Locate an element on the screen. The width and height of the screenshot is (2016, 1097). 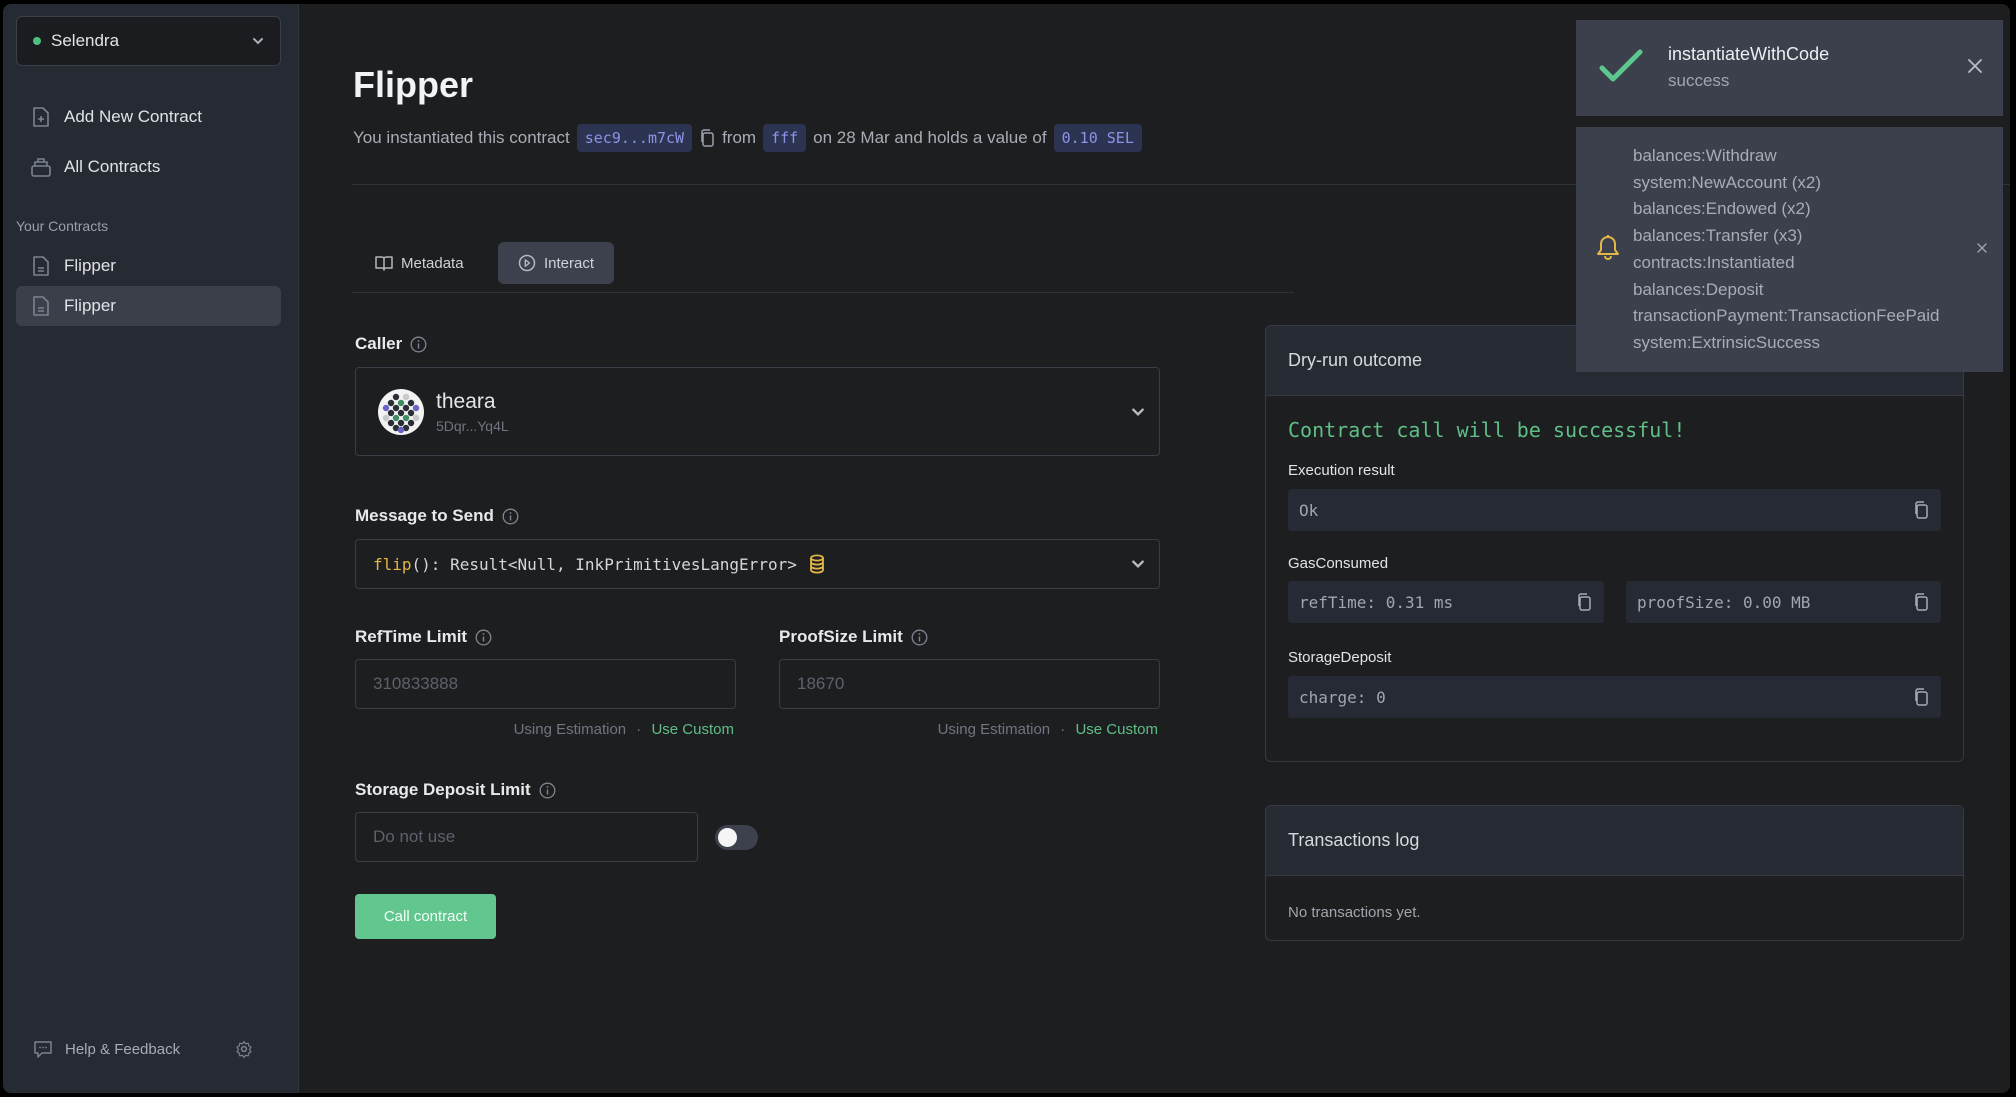
reftime-label: RefTime Limit is located at coordinates (423, 637).